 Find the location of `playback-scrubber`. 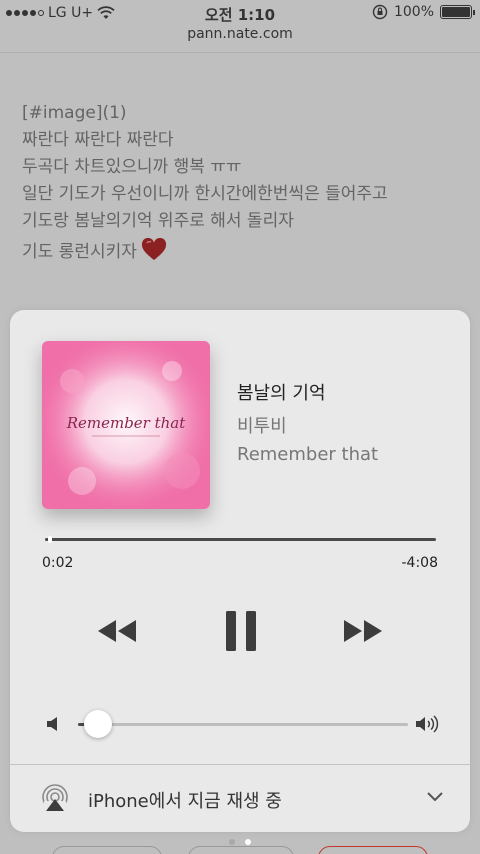

playback-scrubber is located at coordinates (240, 539).